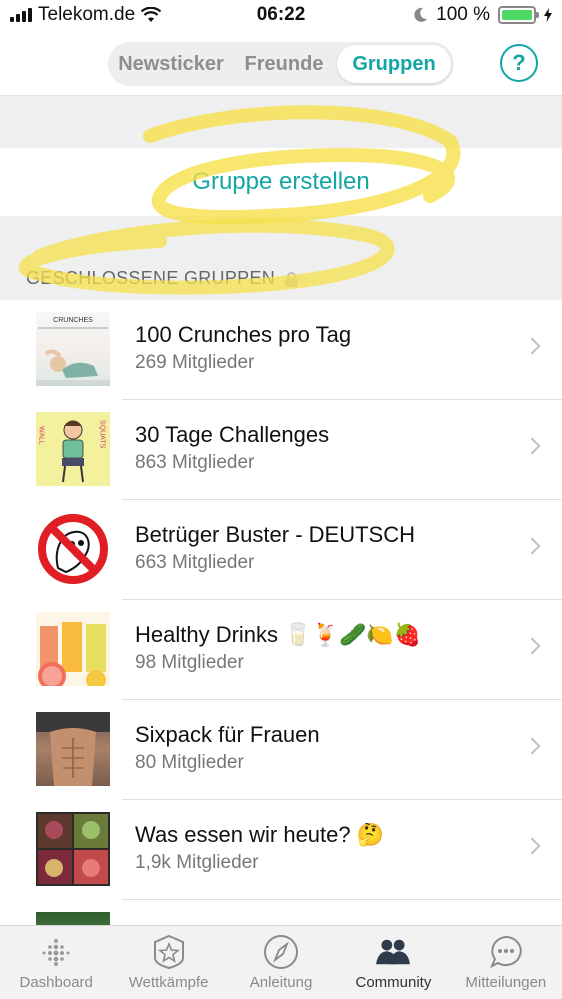 The image size is (562, 999). I want to click on tab-community: Community, so click(393, 962).